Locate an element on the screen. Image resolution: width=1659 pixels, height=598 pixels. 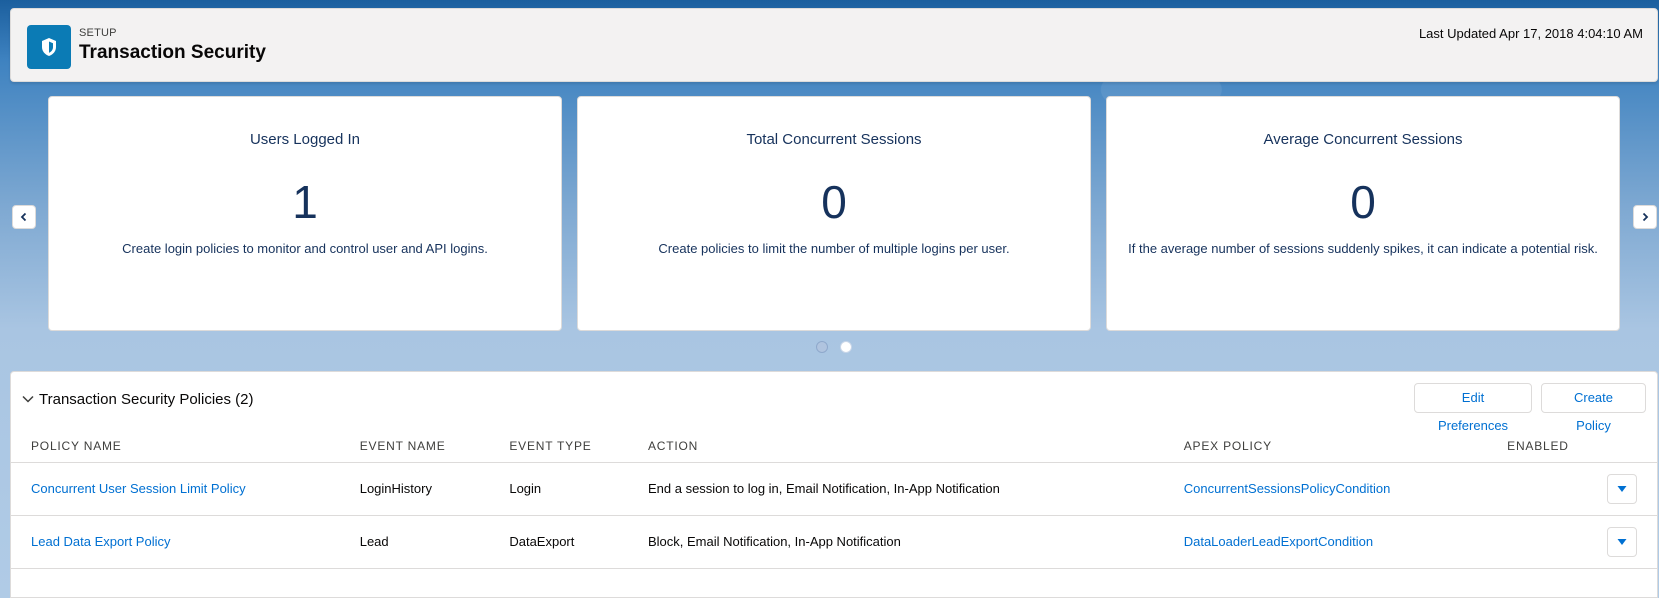
column-header-action: ACTION is located at coordinates (915, 446).